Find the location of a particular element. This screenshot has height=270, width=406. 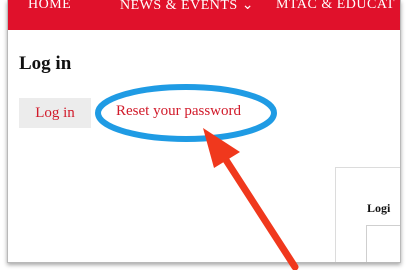

tab-reset-password: Reset your password is located at coordinates (178, 111).